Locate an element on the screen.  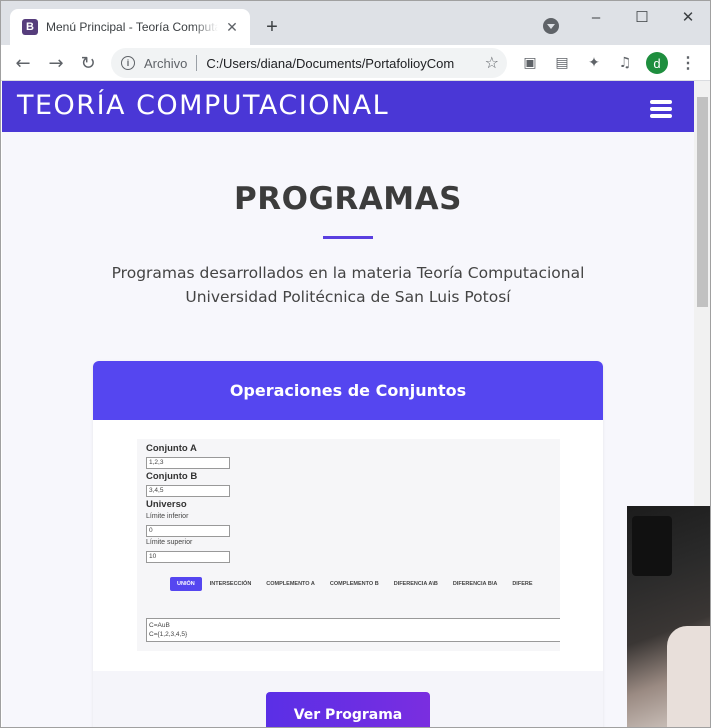
media-control-icon: ♫ is located at coordinates (625, 63).